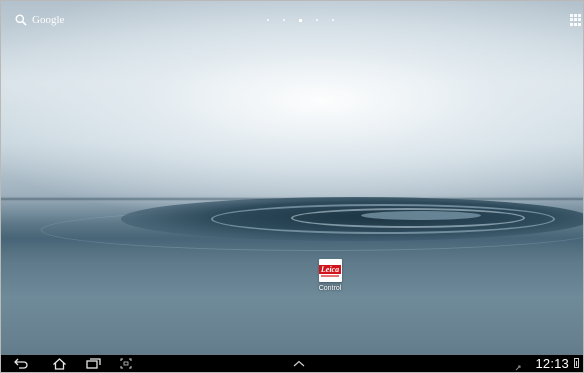  What do you see at coordinates (299, 363) in the screenshot?
I see `chevron-up-icon` at bounding box center [299, 363].